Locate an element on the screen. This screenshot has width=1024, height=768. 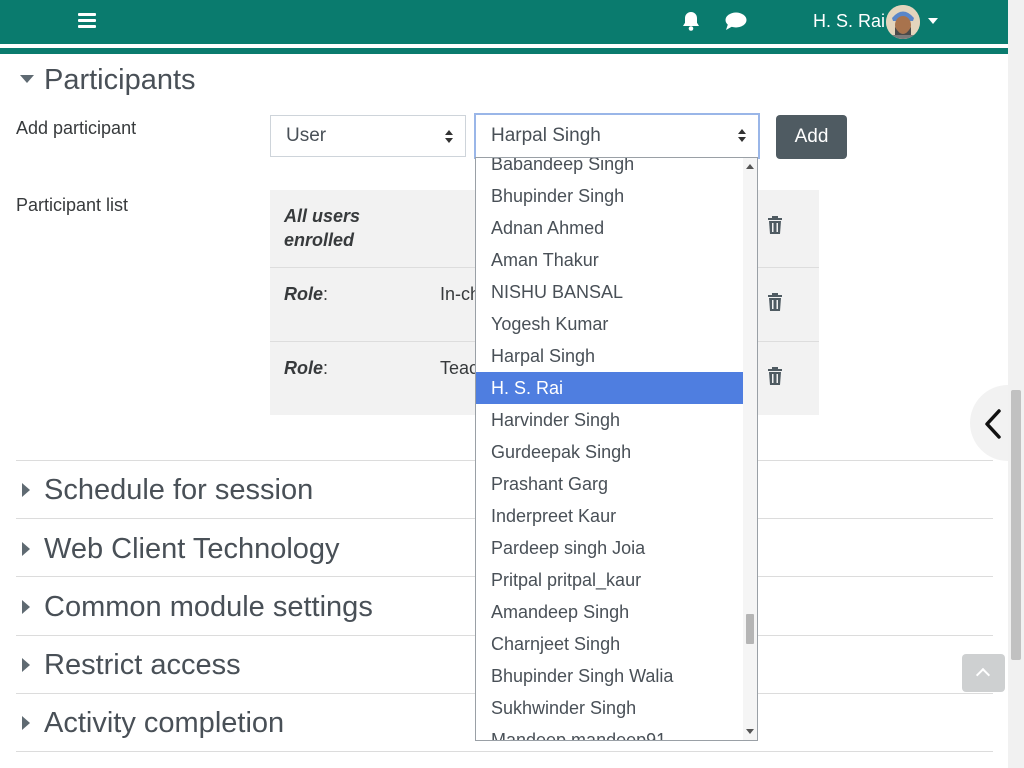
dropdown-option: Harvinder Singh is located at coordinates (610, 420).